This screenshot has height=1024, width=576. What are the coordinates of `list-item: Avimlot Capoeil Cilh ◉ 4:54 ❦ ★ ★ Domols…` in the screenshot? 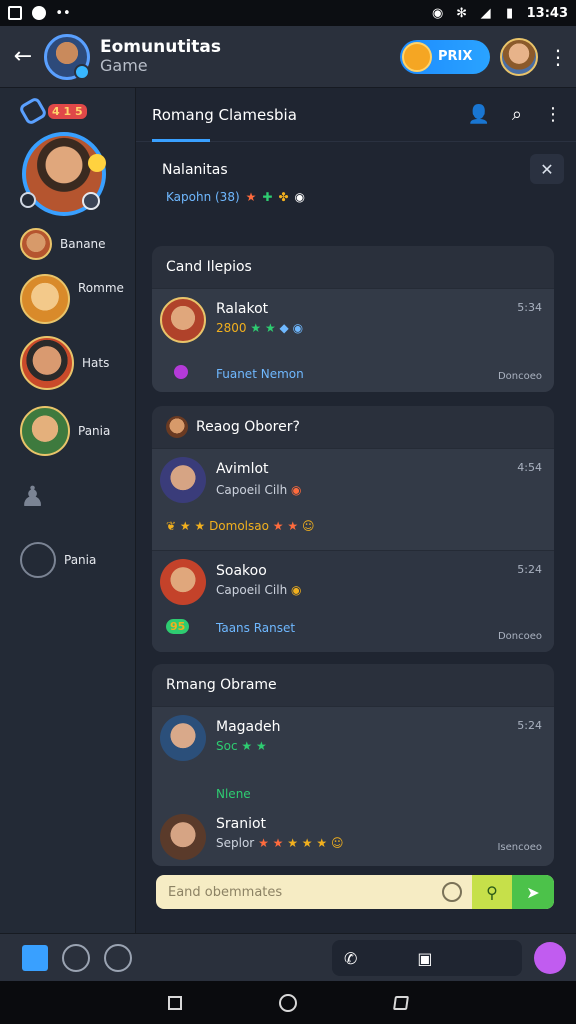 It's located at (353, 499).